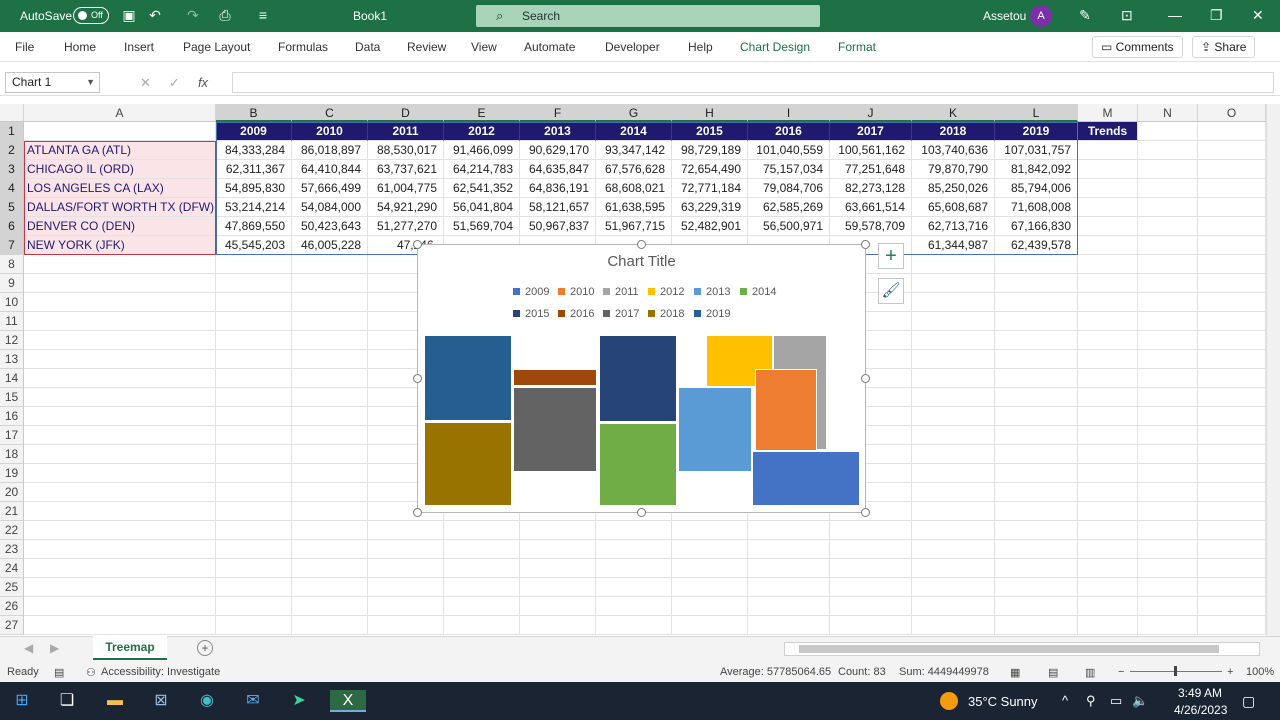 This screenshot has width=1280, height=720. What do you see at coordinates (1108, 131) in the screenshot?
I see `trends-header: Trends` at bounding box center [1108, 131].